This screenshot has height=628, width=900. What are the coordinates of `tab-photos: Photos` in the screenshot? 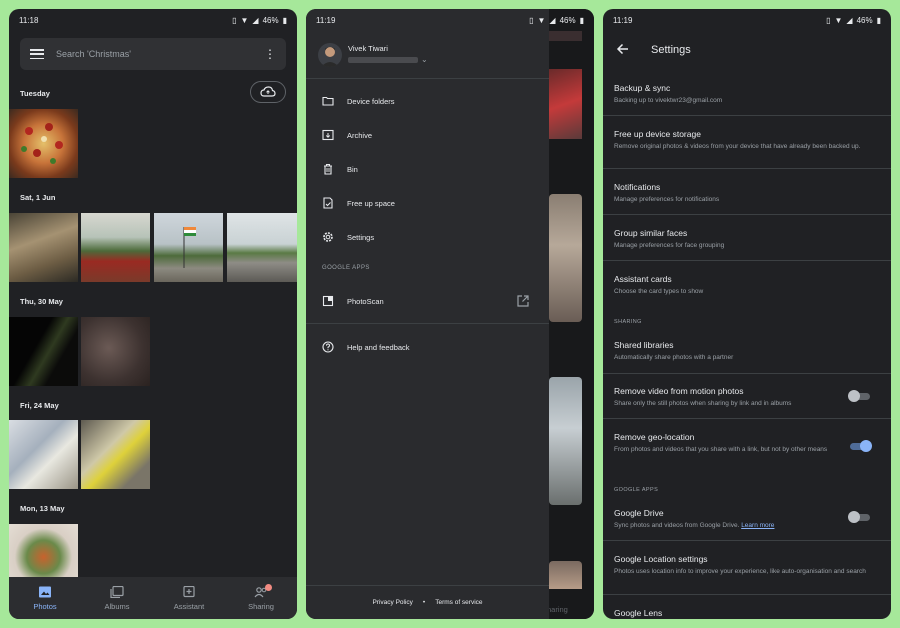 It's located at (45, 598).